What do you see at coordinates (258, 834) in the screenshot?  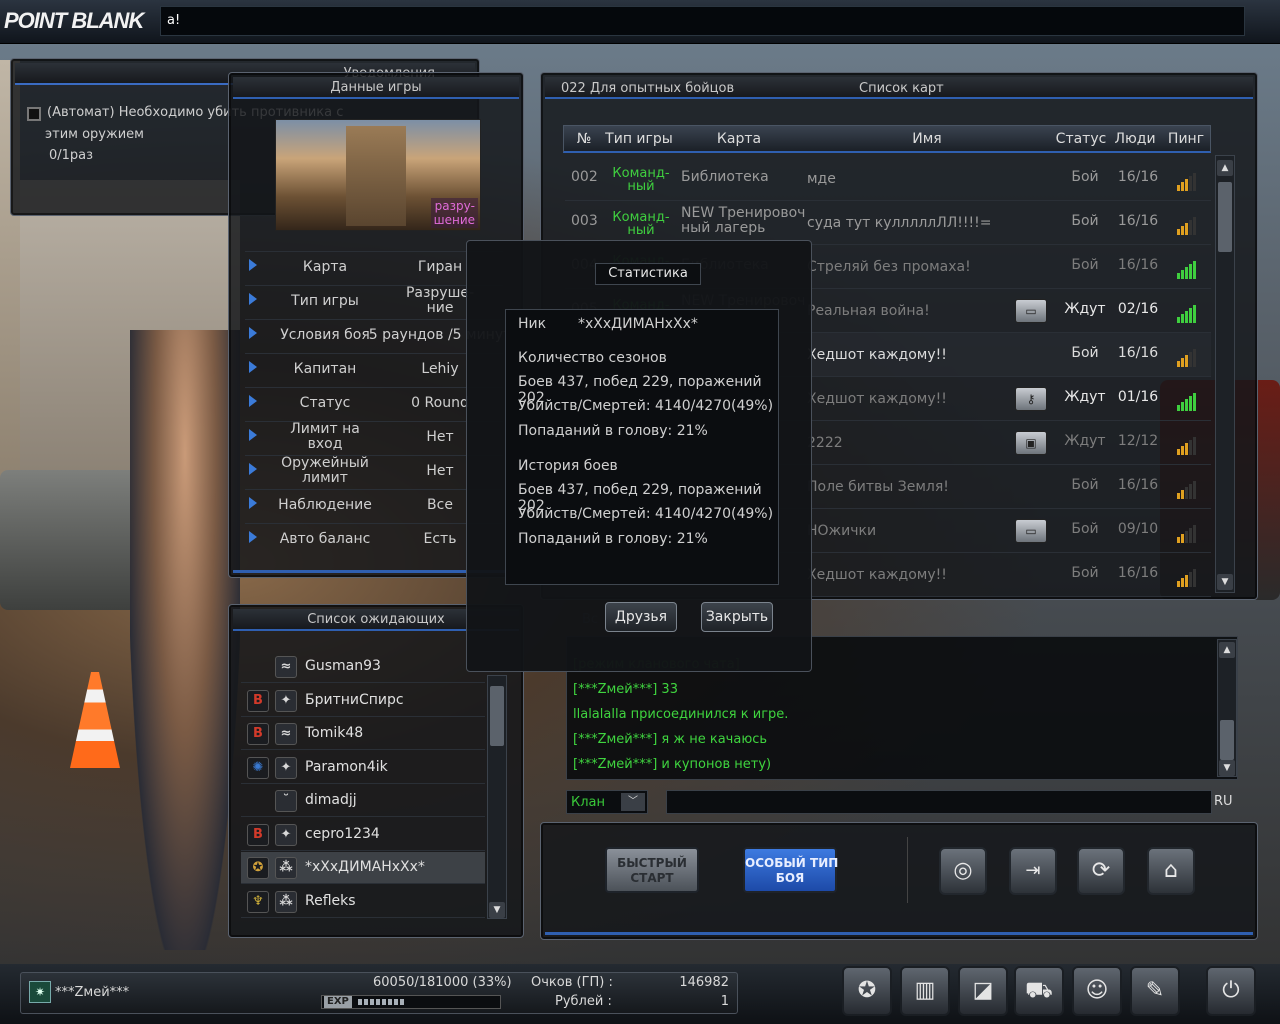 I see `clan-mark-icon: B` at bounding box center [258, 834].